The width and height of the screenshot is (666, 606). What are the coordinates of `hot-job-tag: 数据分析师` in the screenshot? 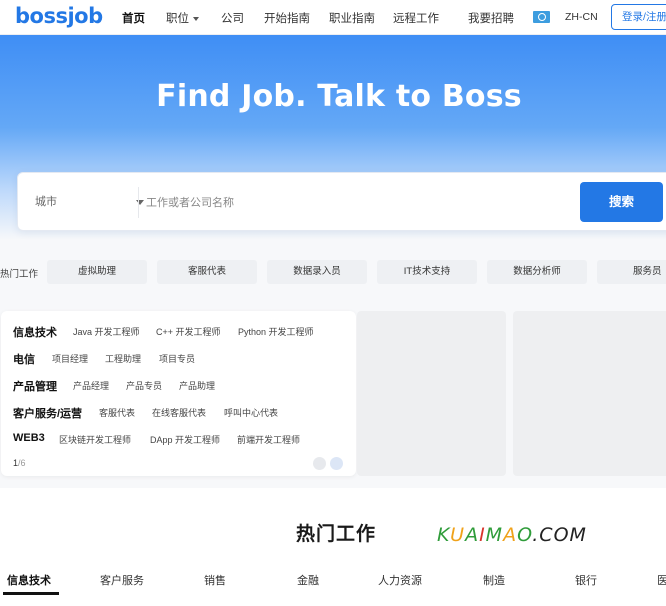 It's located at (537, 272).